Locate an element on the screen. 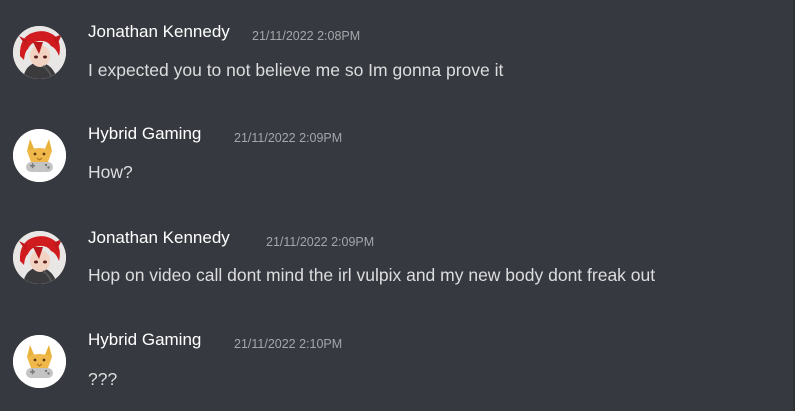 This screenshot has height=411, width=795. message-timestamp: 21/11/2022 2:10PM is located at coordinates (288, 344).